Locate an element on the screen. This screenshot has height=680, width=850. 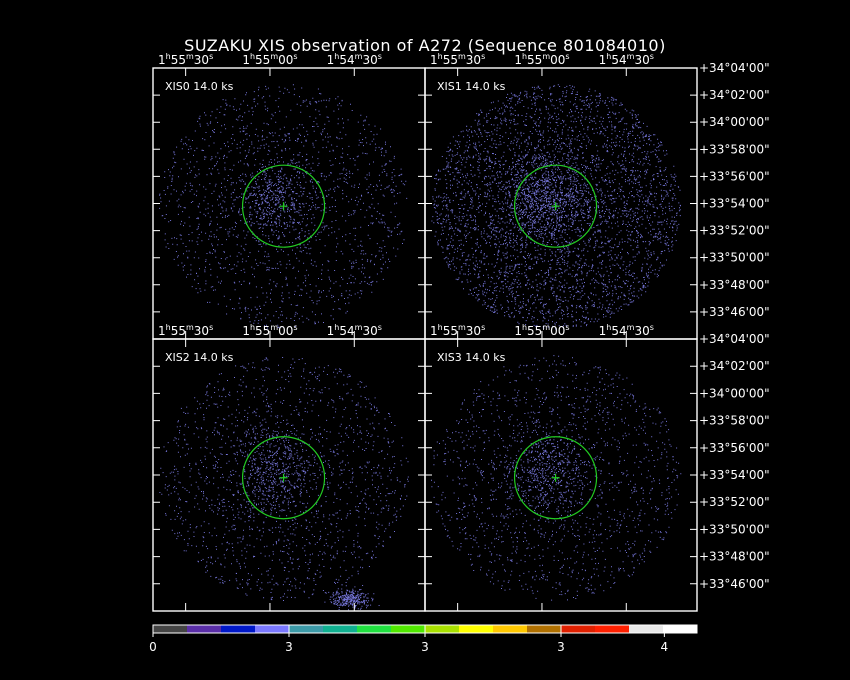
panel-label: XIS1 14.0 ks is located at coordinates (471, 86).